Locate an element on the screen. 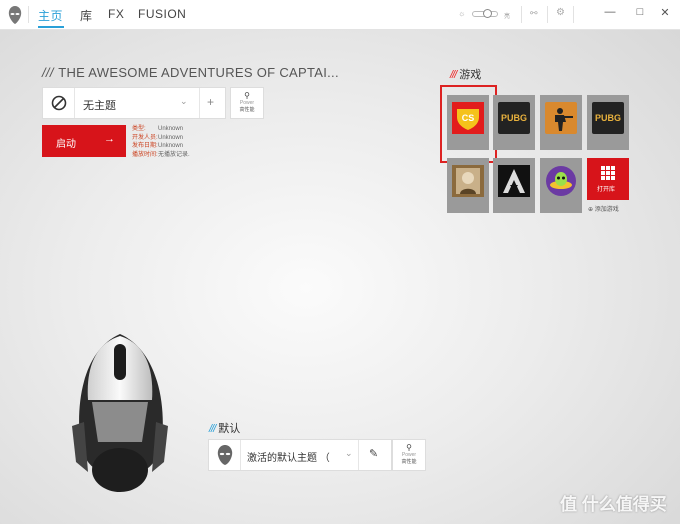 The width and height of the screenshot is (680, 524). game-tile-portrait is located at coordinates (468, 185).